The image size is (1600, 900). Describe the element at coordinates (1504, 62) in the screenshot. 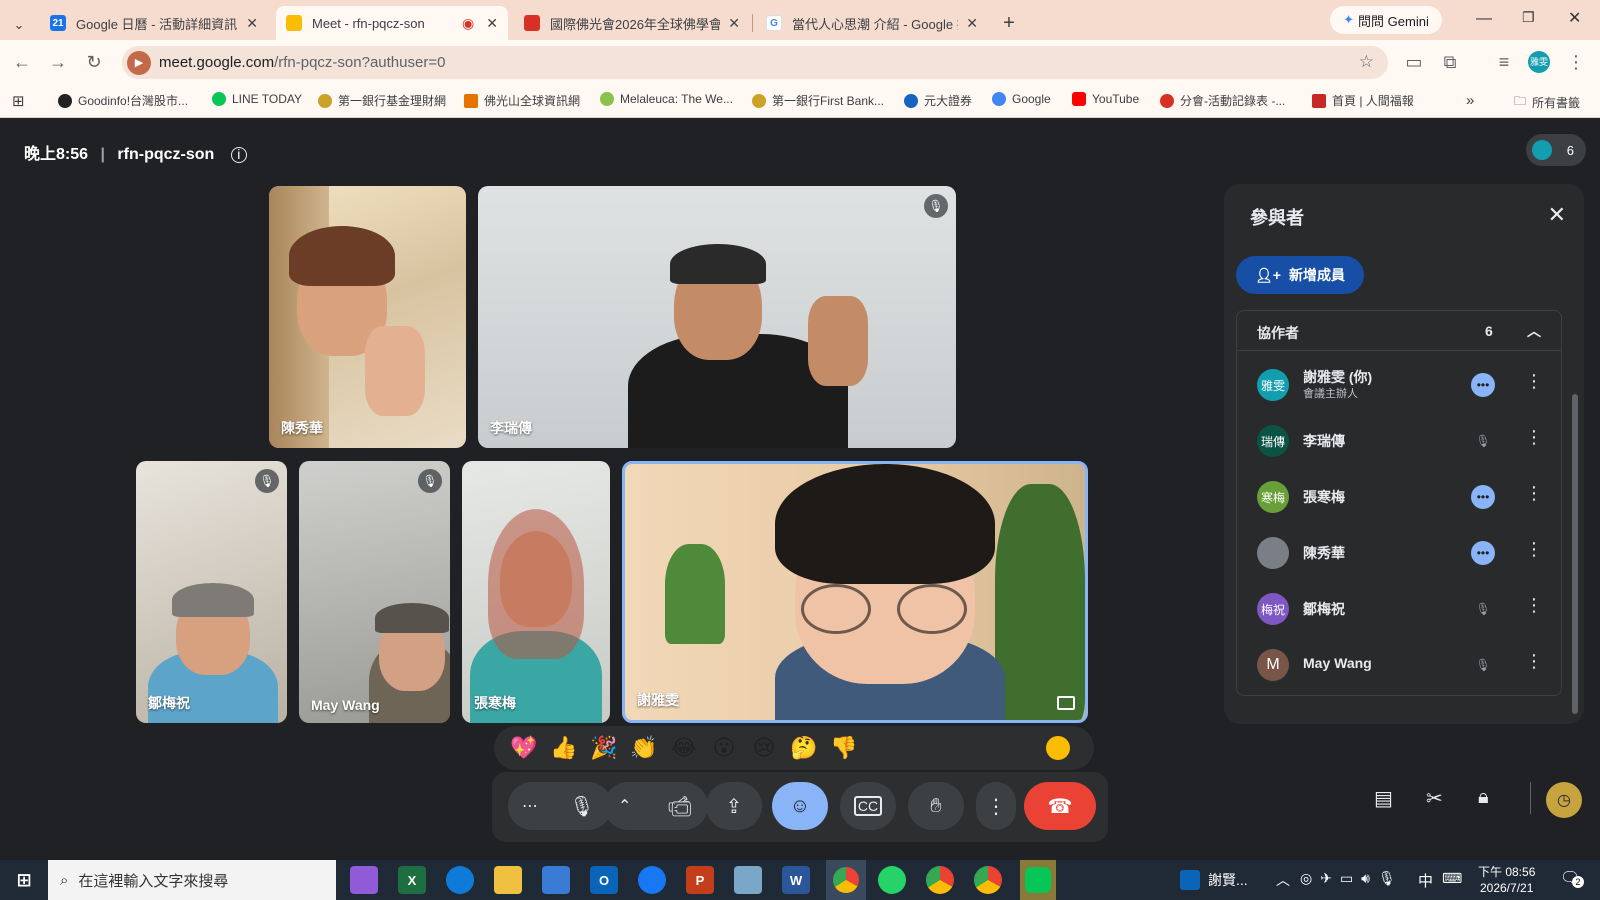

I see `media-icon: ≡` at that location.